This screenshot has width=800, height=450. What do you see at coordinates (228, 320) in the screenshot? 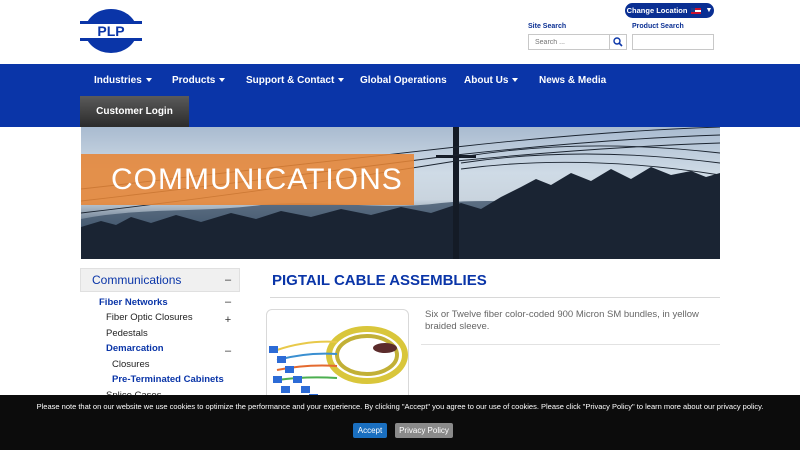
I see `expand-icon: +` at bounding box center [228, 320].